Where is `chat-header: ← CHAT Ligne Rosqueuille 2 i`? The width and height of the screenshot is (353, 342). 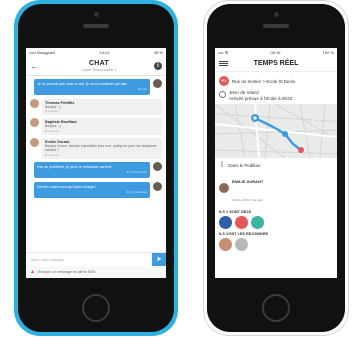
chat-header: ← CHAT Ligne Rosqueuille 2 i is located at coordinates (96, 66).